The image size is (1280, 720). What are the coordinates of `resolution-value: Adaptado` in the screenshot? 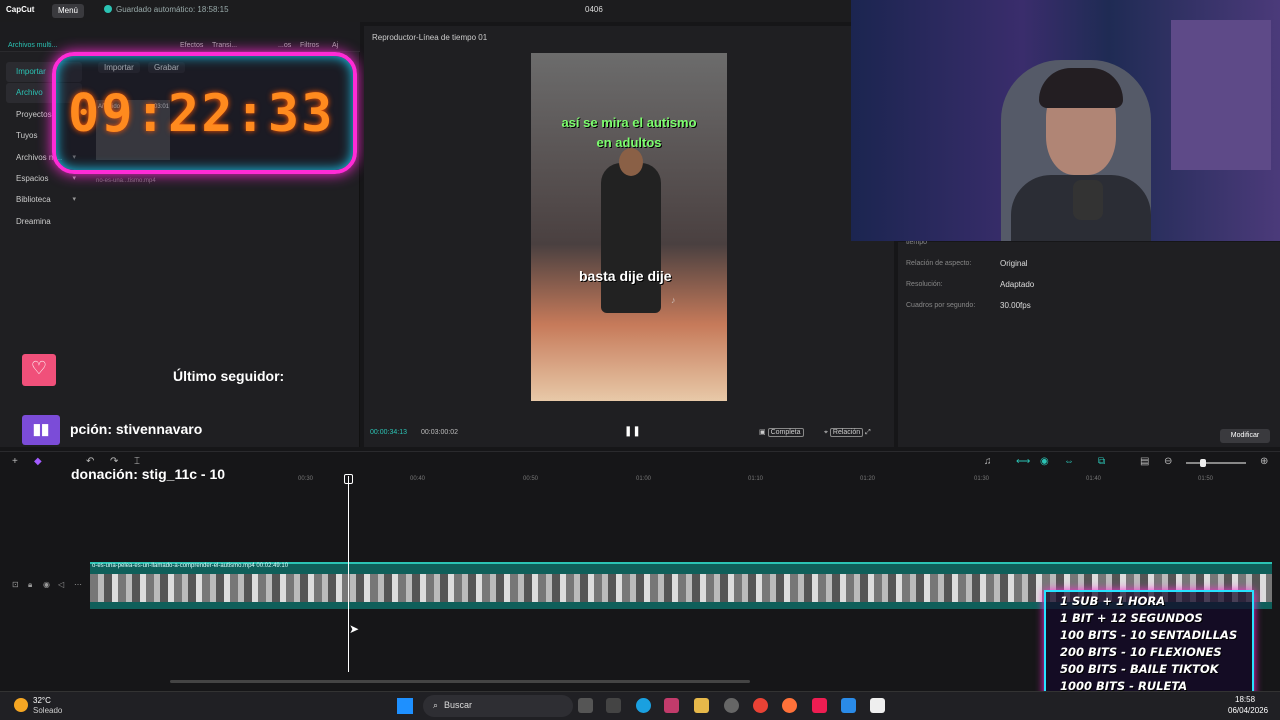 It's located at (1017, 284).